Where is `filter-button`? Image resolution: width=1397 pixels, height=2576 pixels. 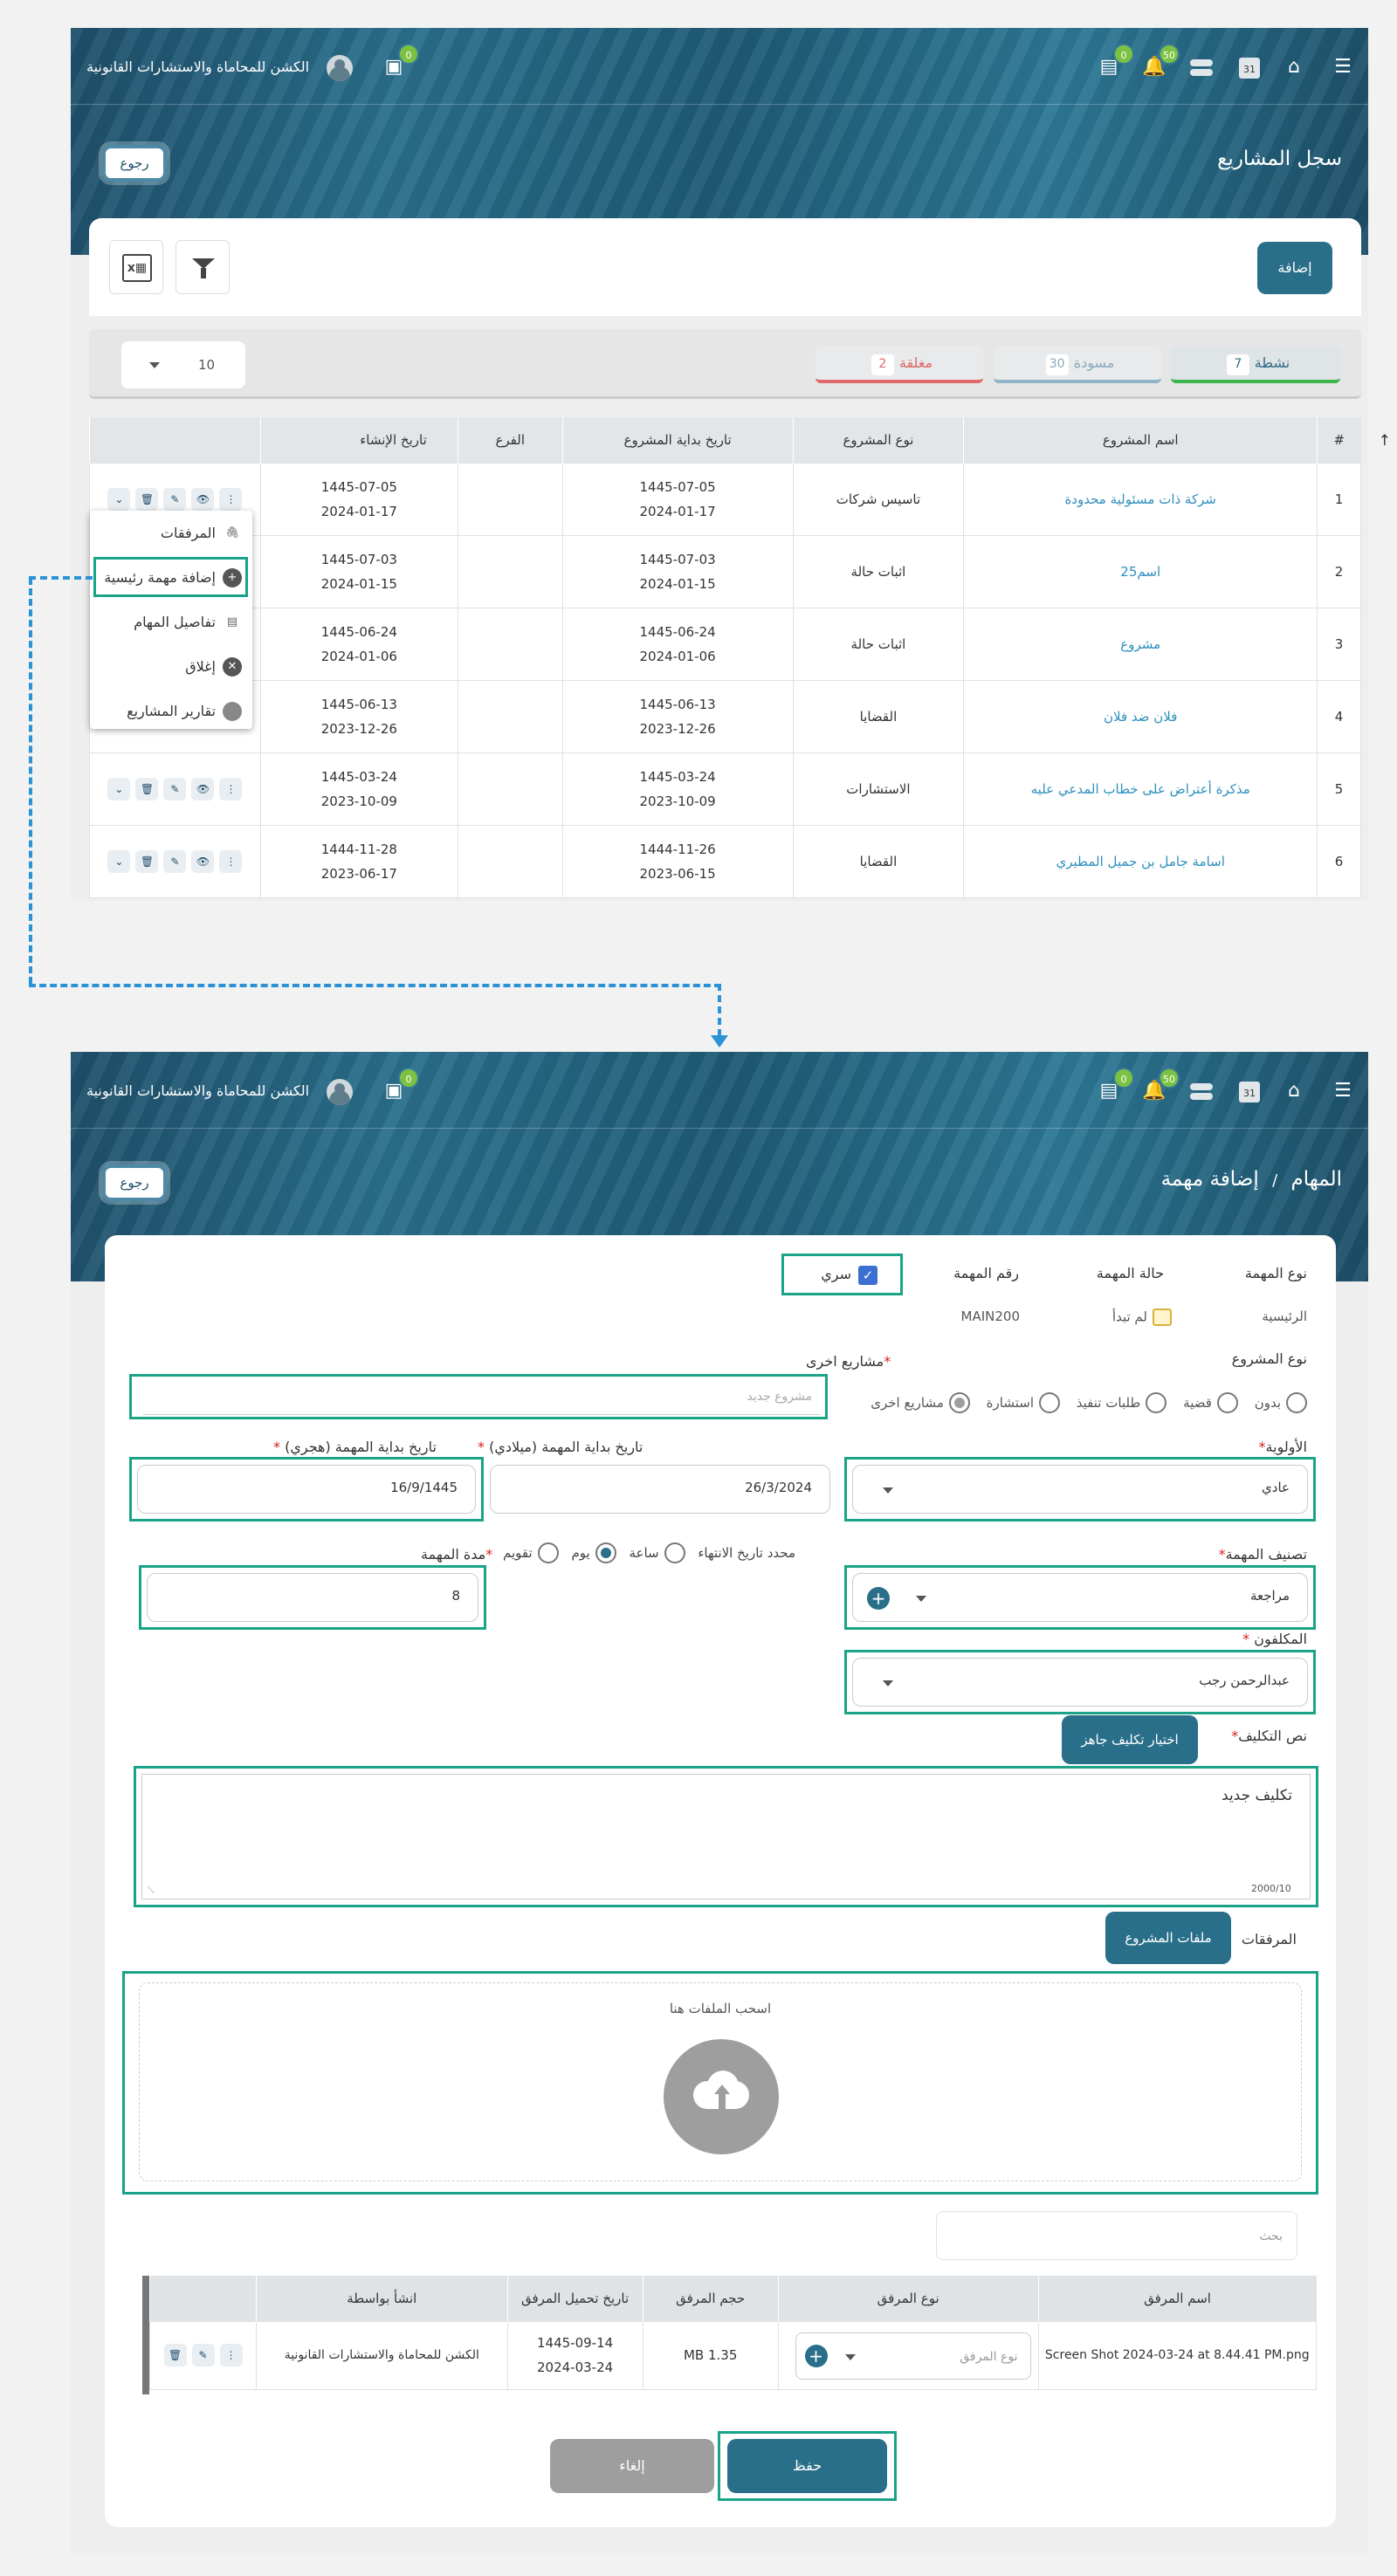
filter-button is located at coordinates (203, 267).